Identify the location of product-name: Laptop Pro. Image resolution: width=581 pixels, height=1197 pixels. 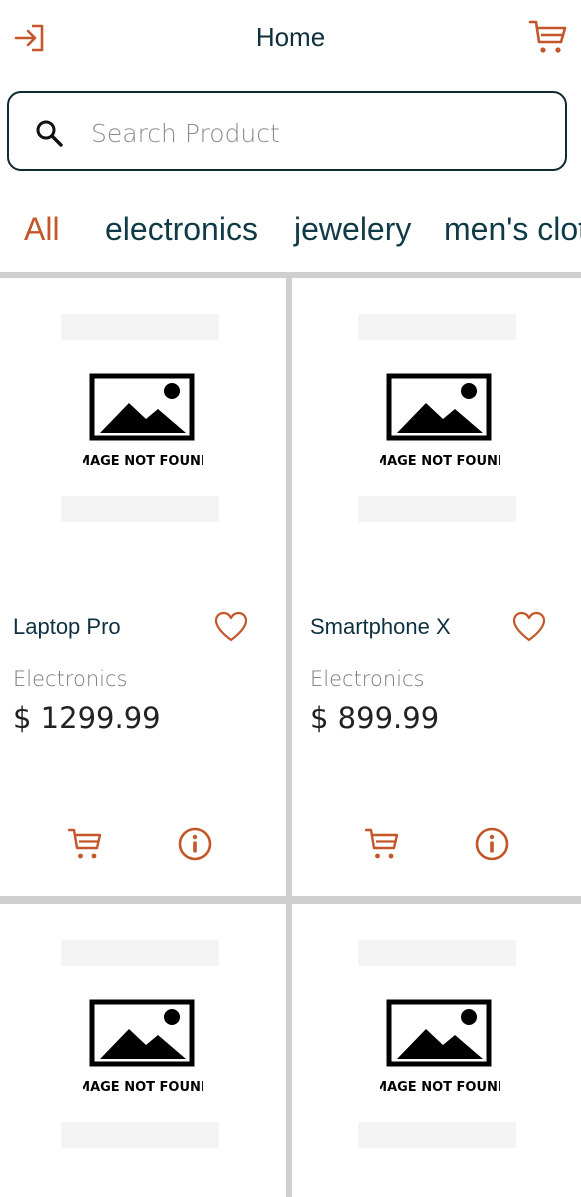
(67, 626).